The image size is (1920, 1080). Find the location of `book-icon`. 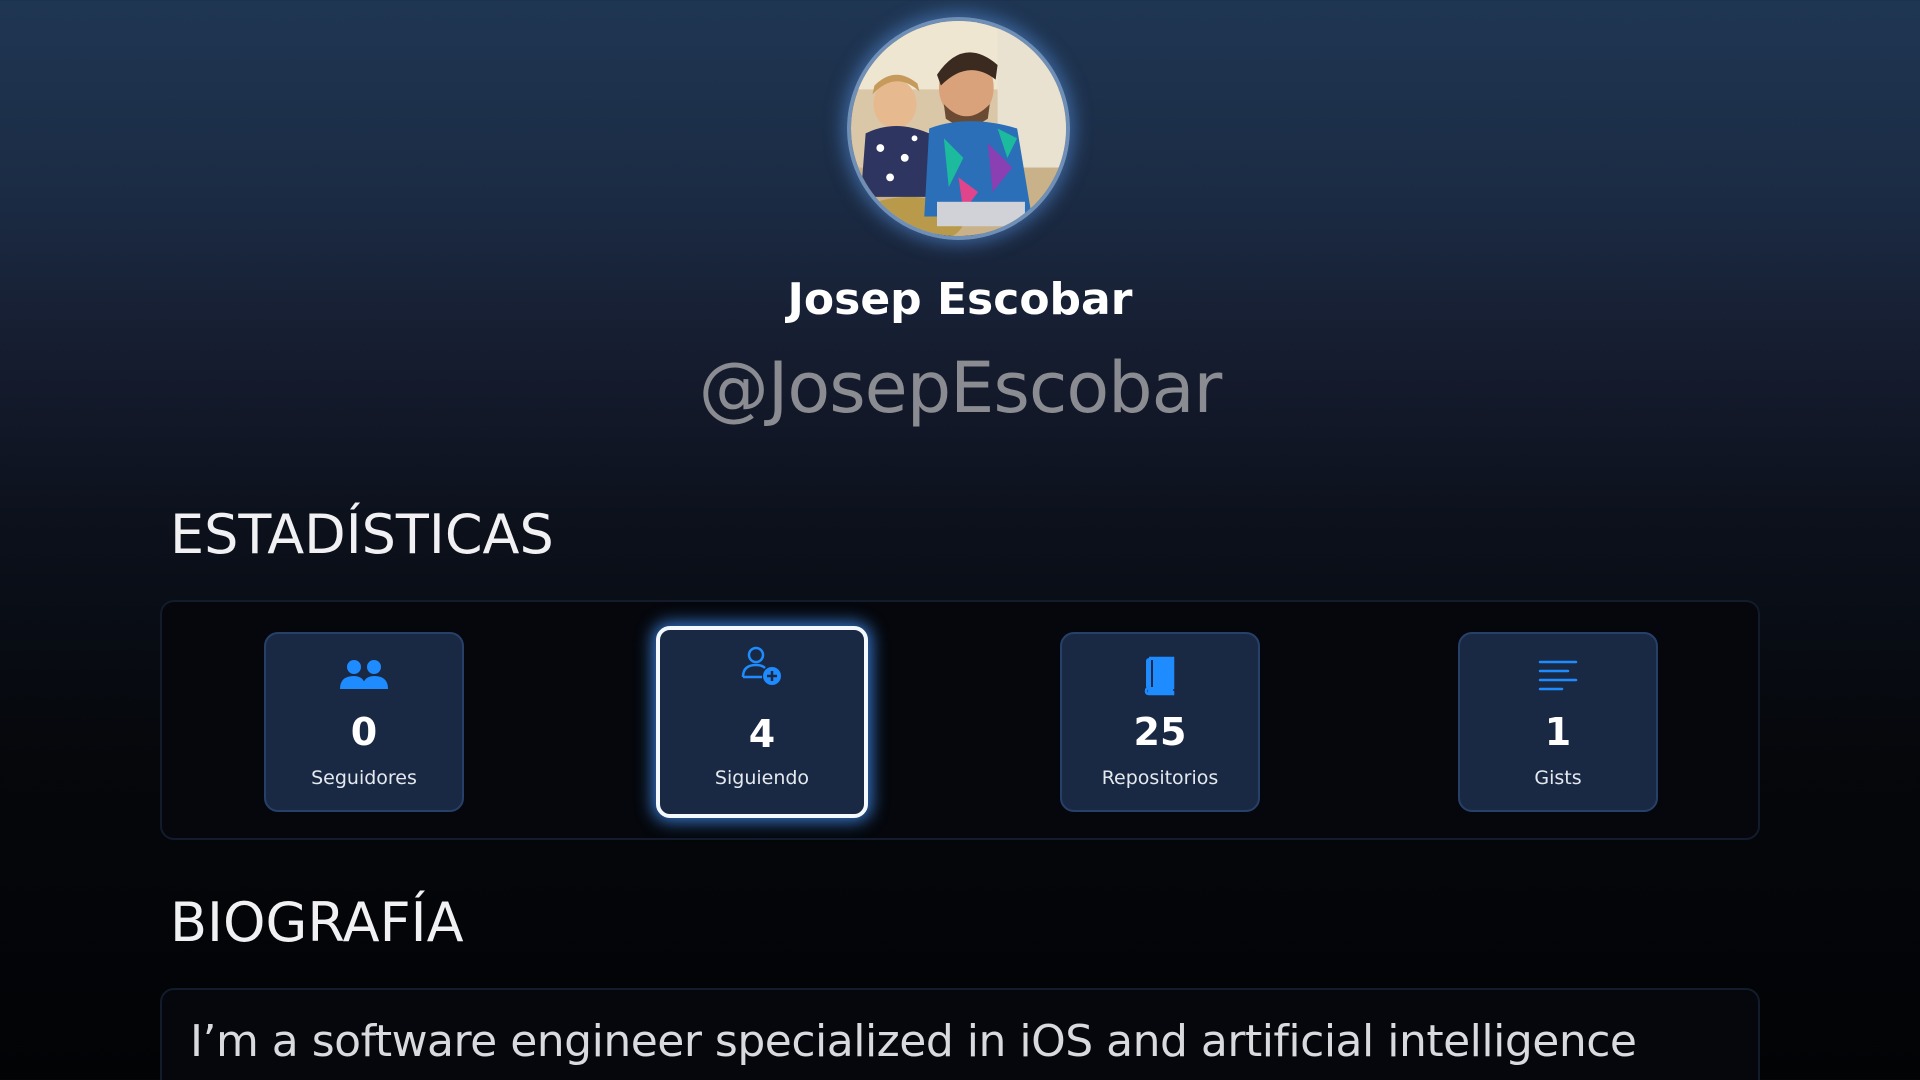

book-icon is located at coordinates (1160, 676).